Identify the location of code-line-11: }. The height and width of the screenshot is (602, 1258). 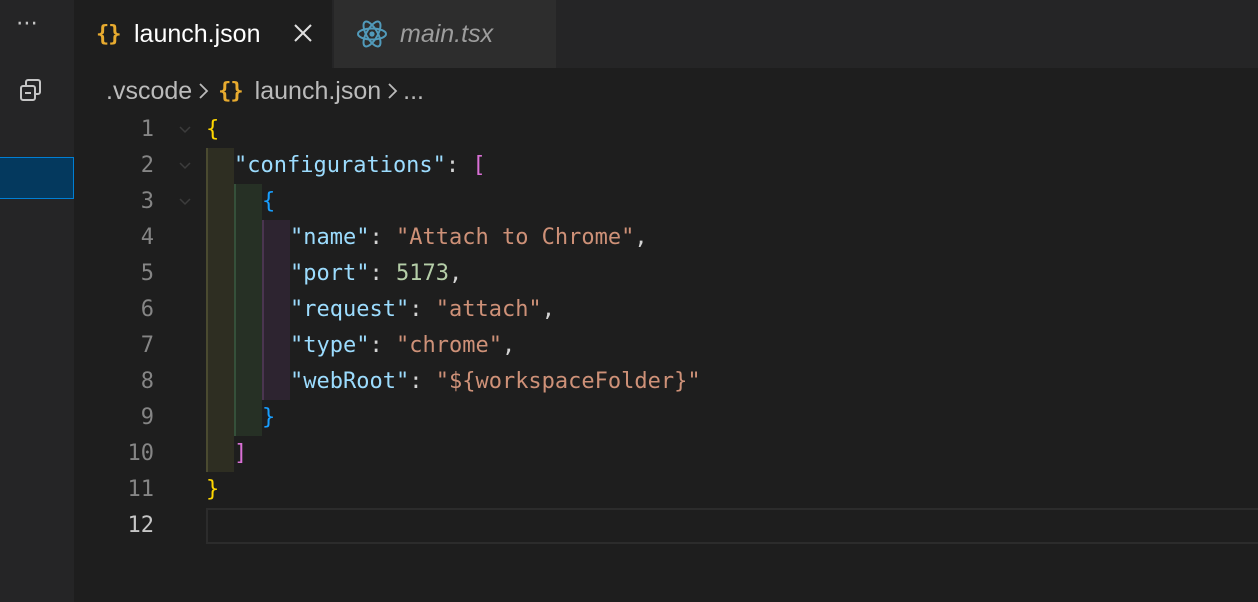
(212, 490).